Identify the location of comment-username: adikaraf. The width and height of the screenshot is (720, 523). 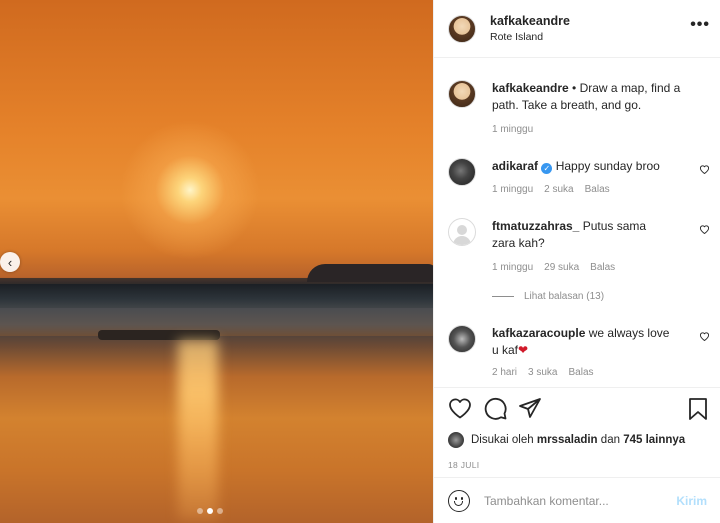
(515, 166).